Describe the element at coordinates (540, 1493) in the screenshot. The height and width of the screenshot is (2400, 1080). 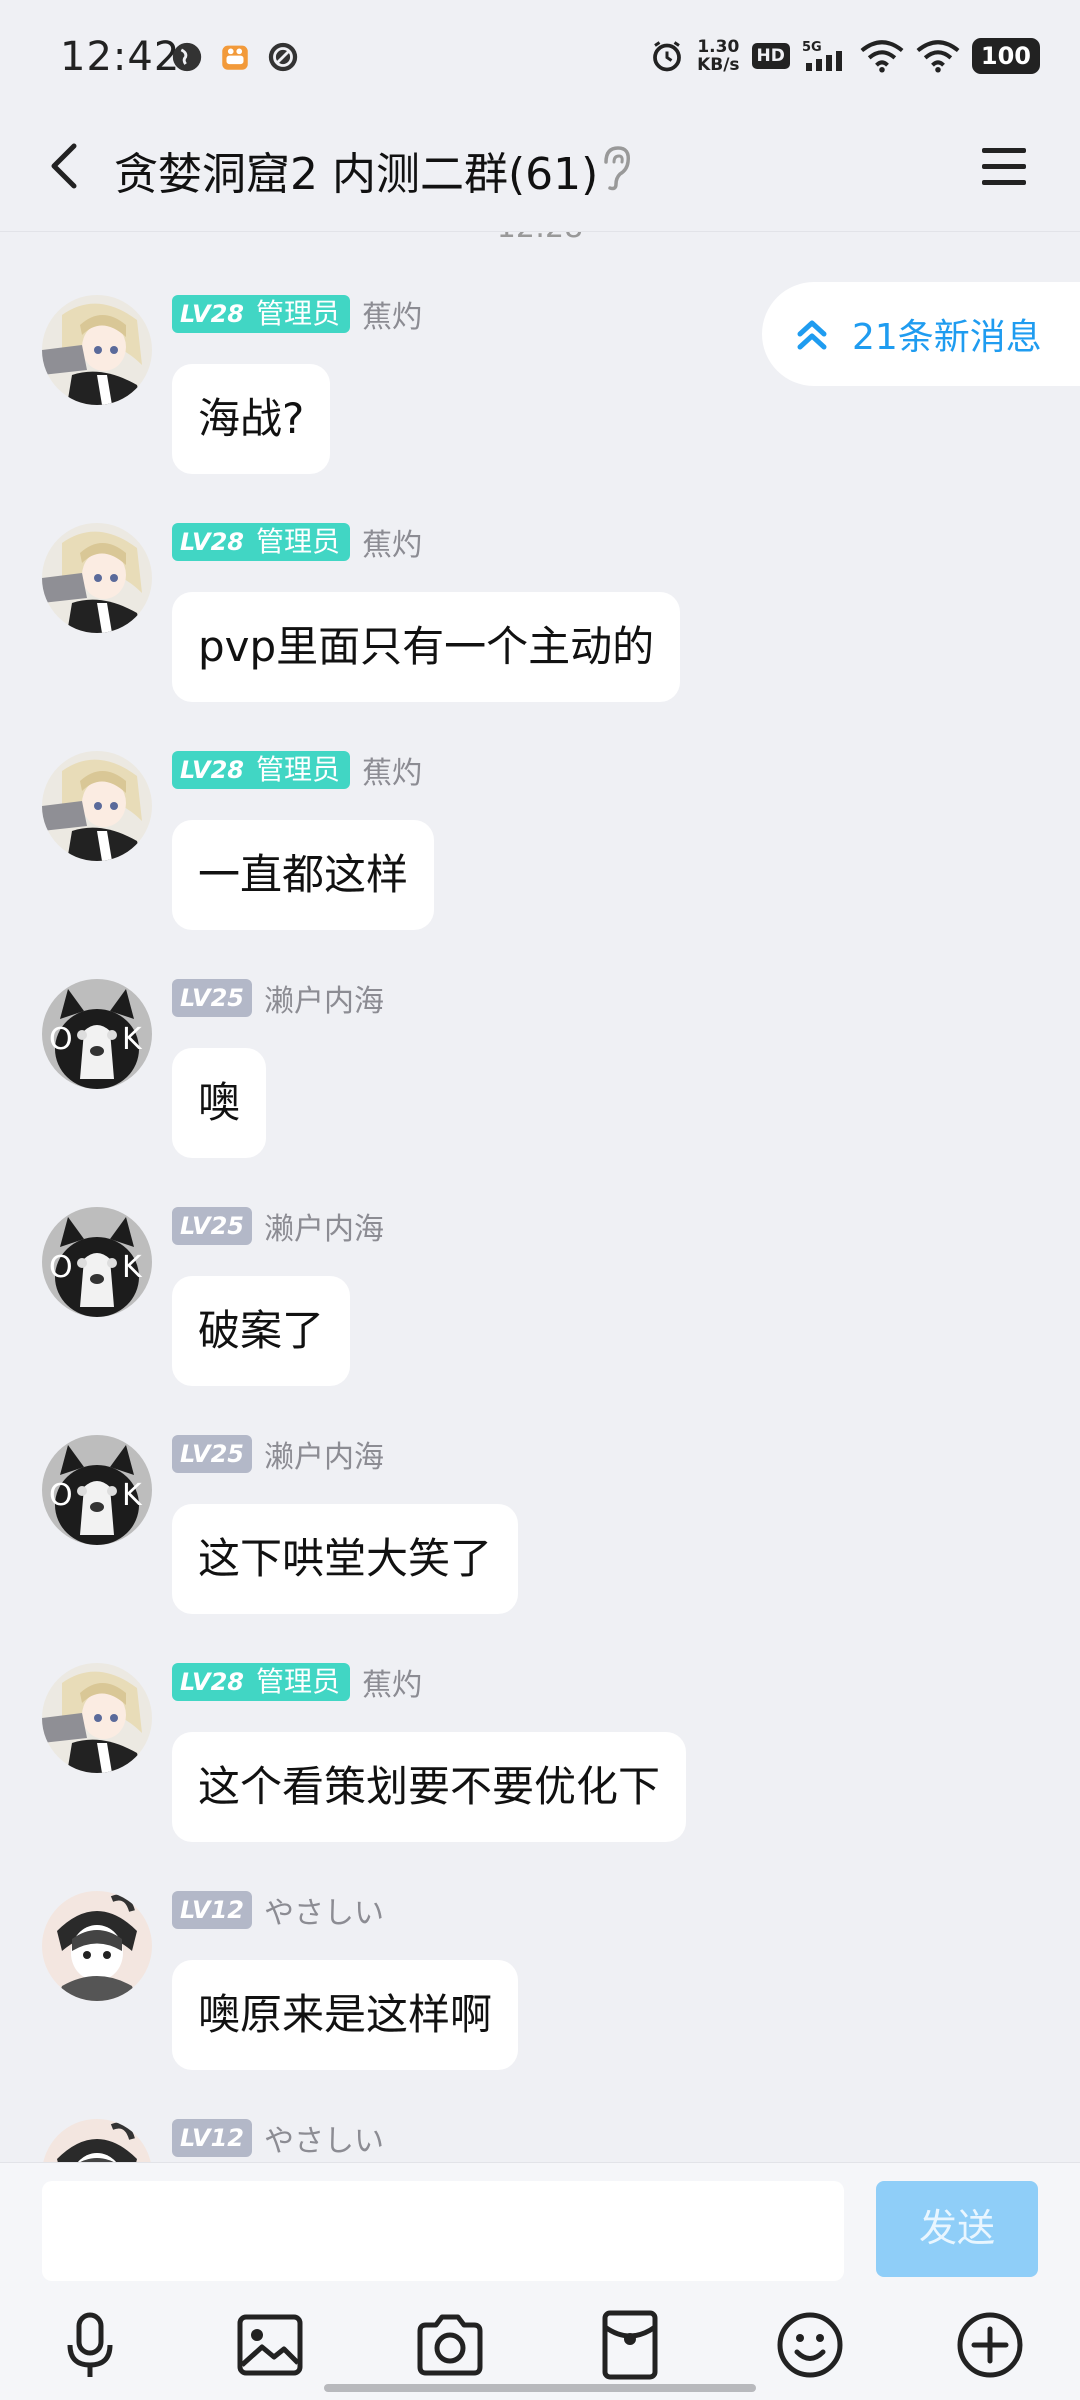
I see `message-item: OK LV25 濑户内海 这下哄堂大笑了` at that location.